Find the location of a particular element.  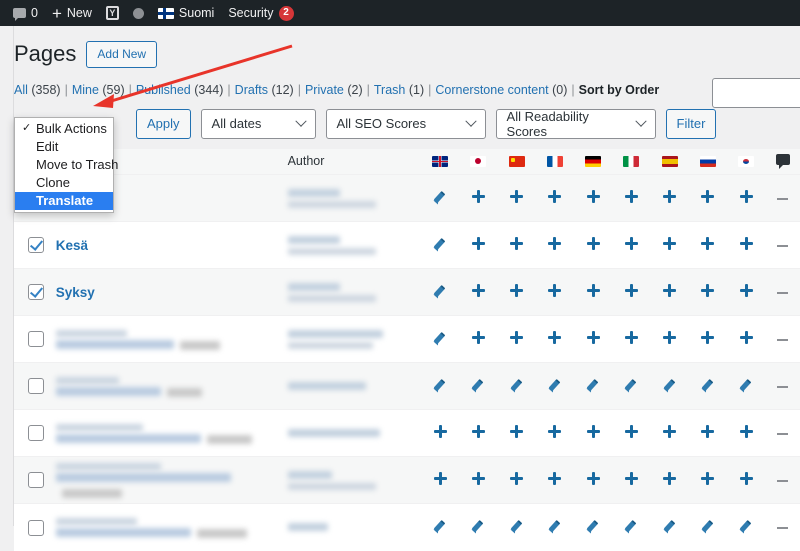

seo-score-filter-select: All SEO Scores is located at coordinates (405, 123).